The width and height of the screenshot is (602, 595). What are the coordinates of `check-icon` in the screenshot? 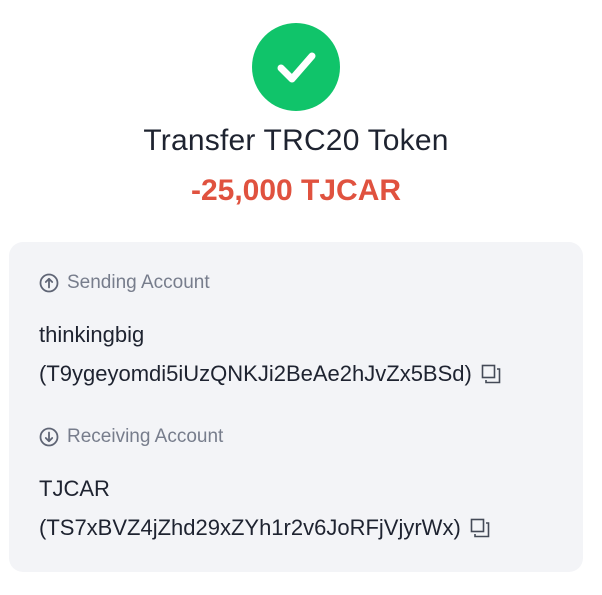 It's located at (296, 67).